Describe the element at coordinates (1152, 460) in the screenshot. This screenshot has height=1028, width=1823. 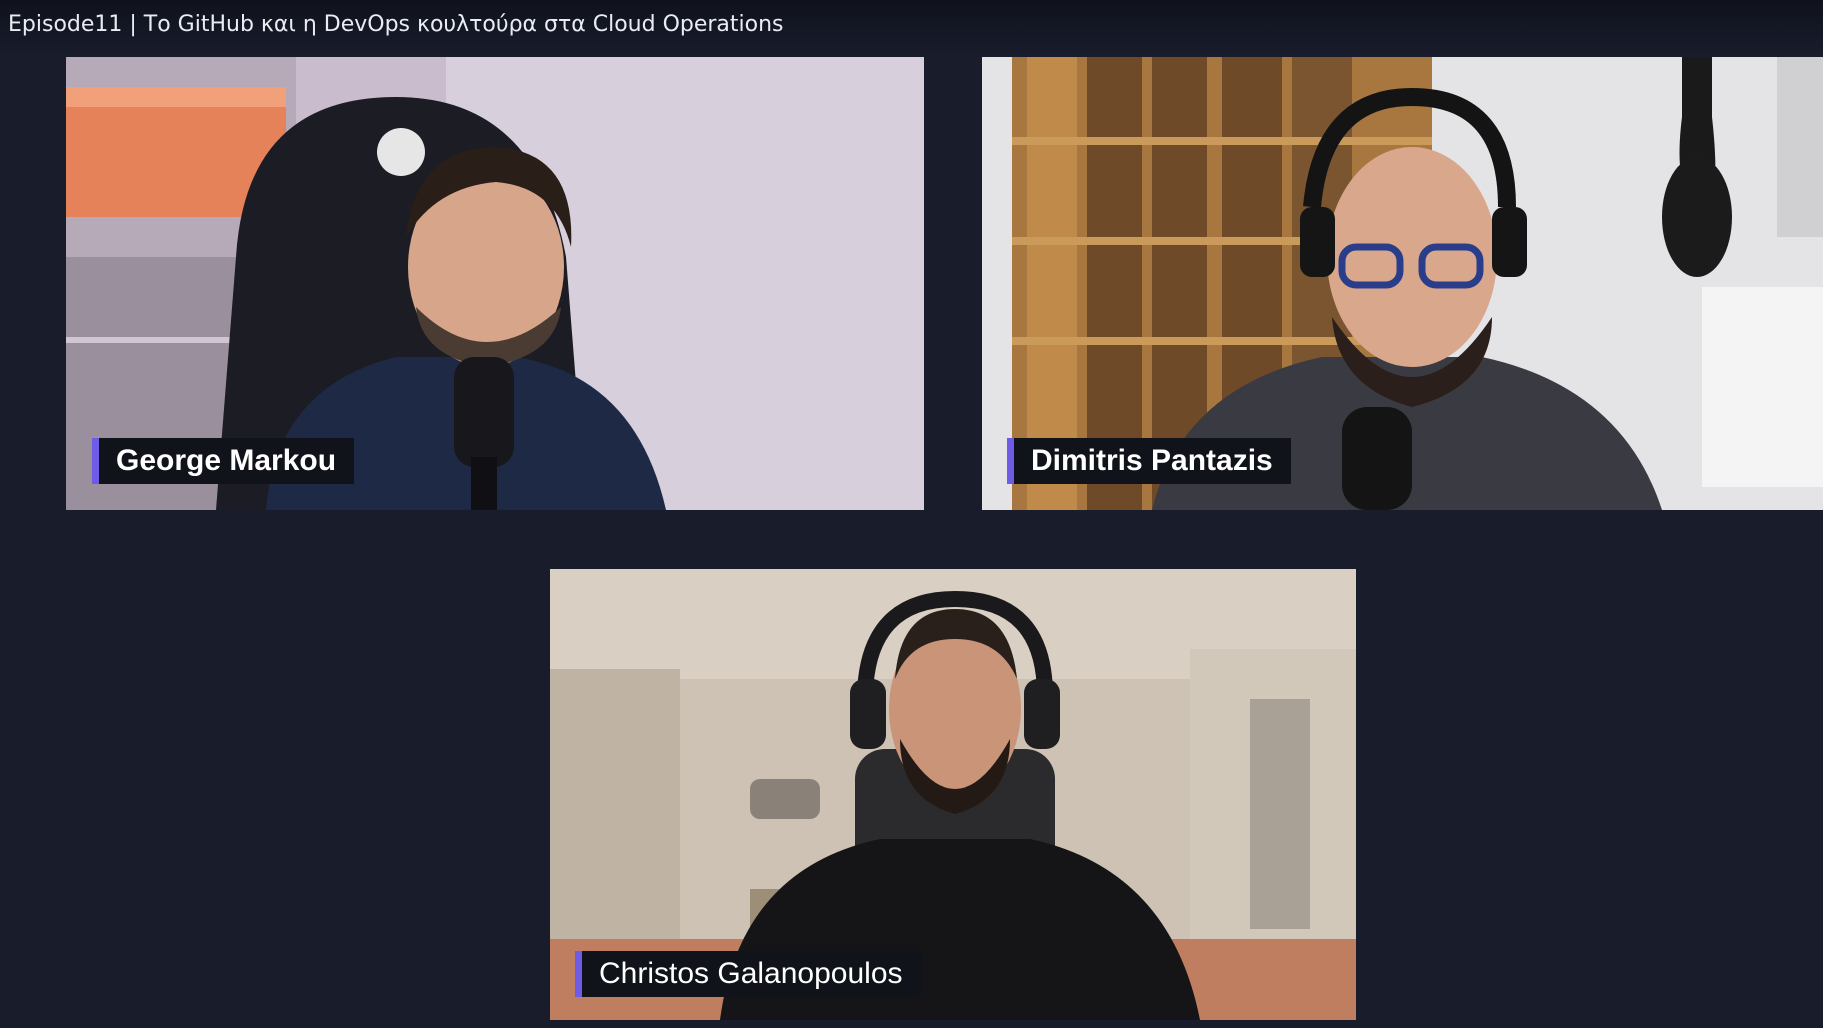
I see `participant-name: Dimitris Pantazis` at that location.